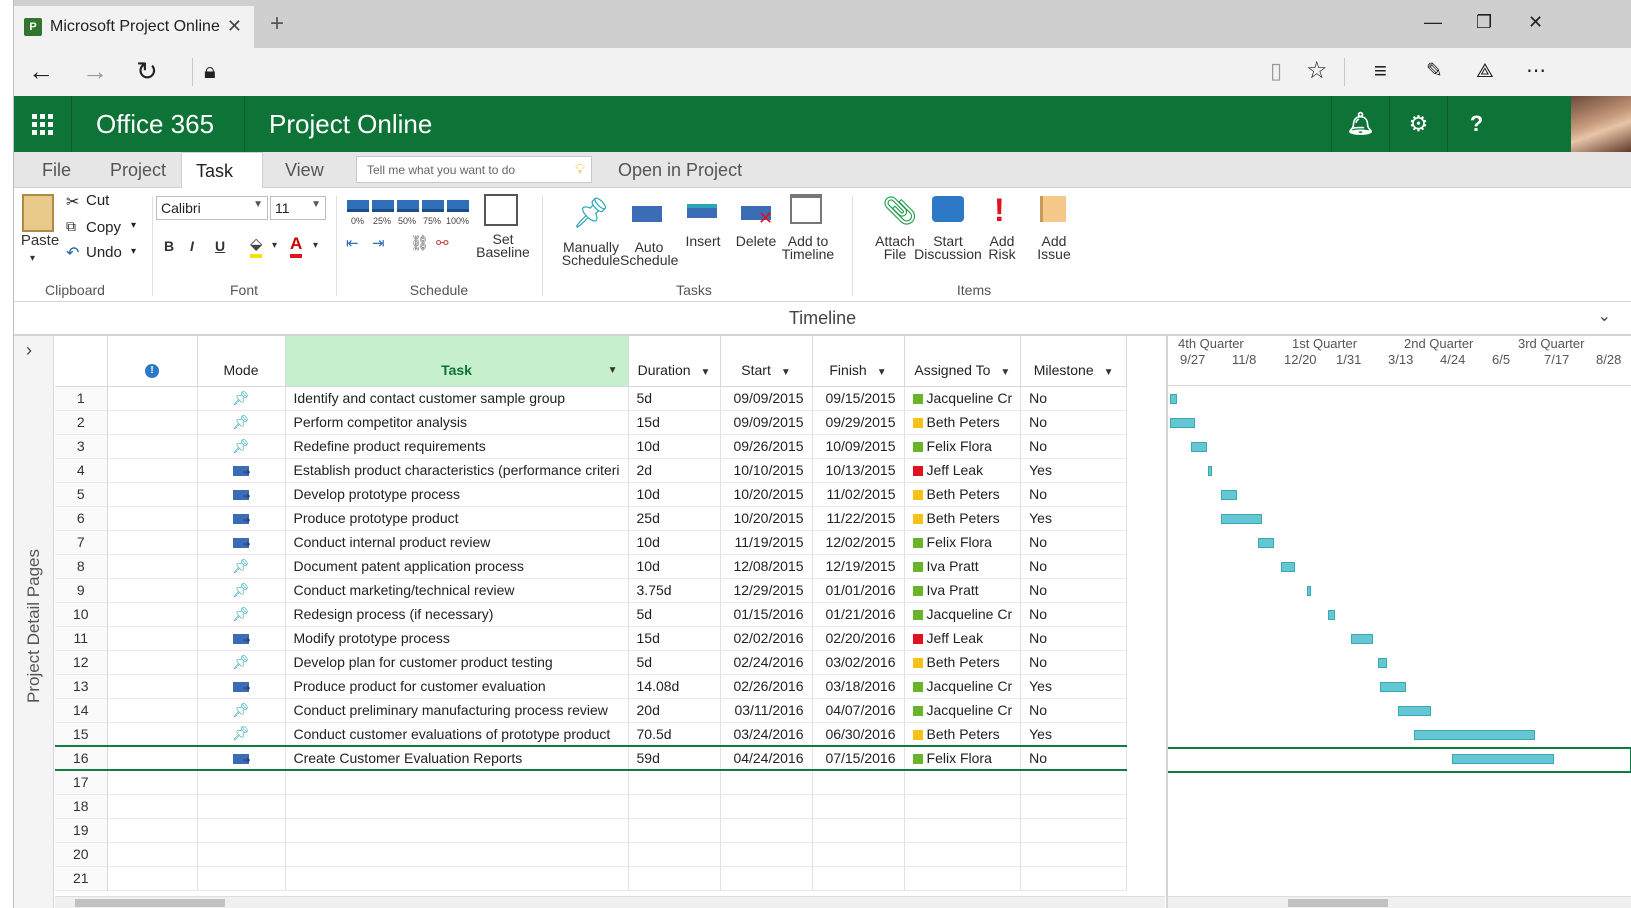  Describe the element at coordinates (38, 213) in the screenshot. I see `paste-icon` at that location.